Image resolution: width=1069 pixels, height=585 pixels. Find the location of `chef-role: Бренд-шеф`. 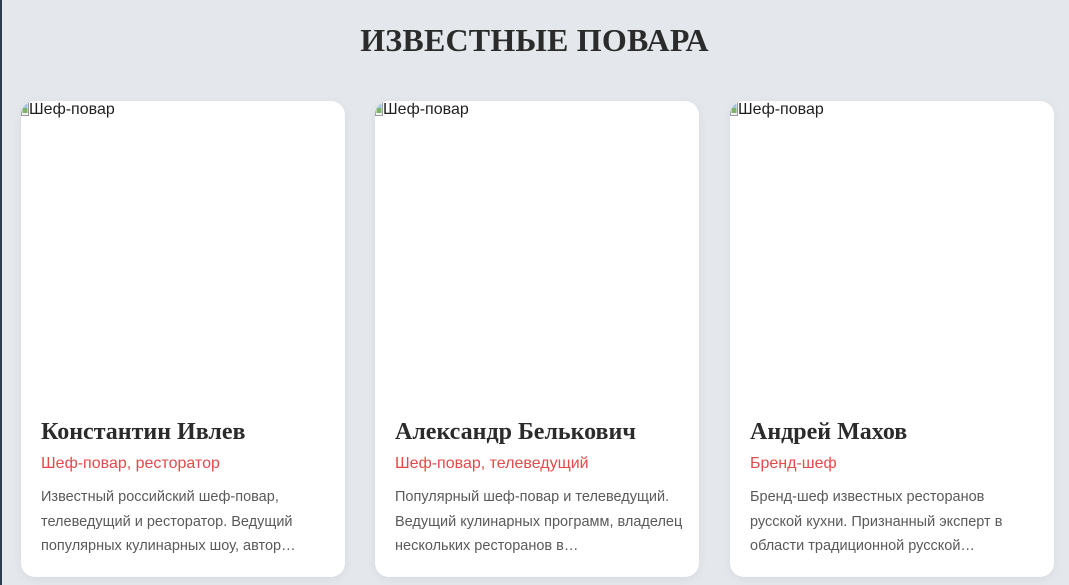

chef-role: Бренд-шеф is located at coordinates (793, 463).